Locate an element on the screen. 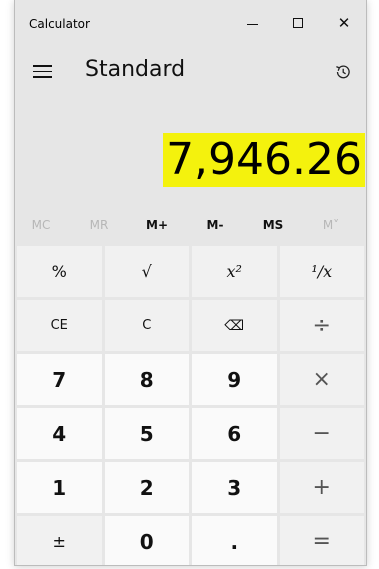 This screenshot has width=379, height=569. display-value: 7,946.26 is located at coordinates (264, 160).